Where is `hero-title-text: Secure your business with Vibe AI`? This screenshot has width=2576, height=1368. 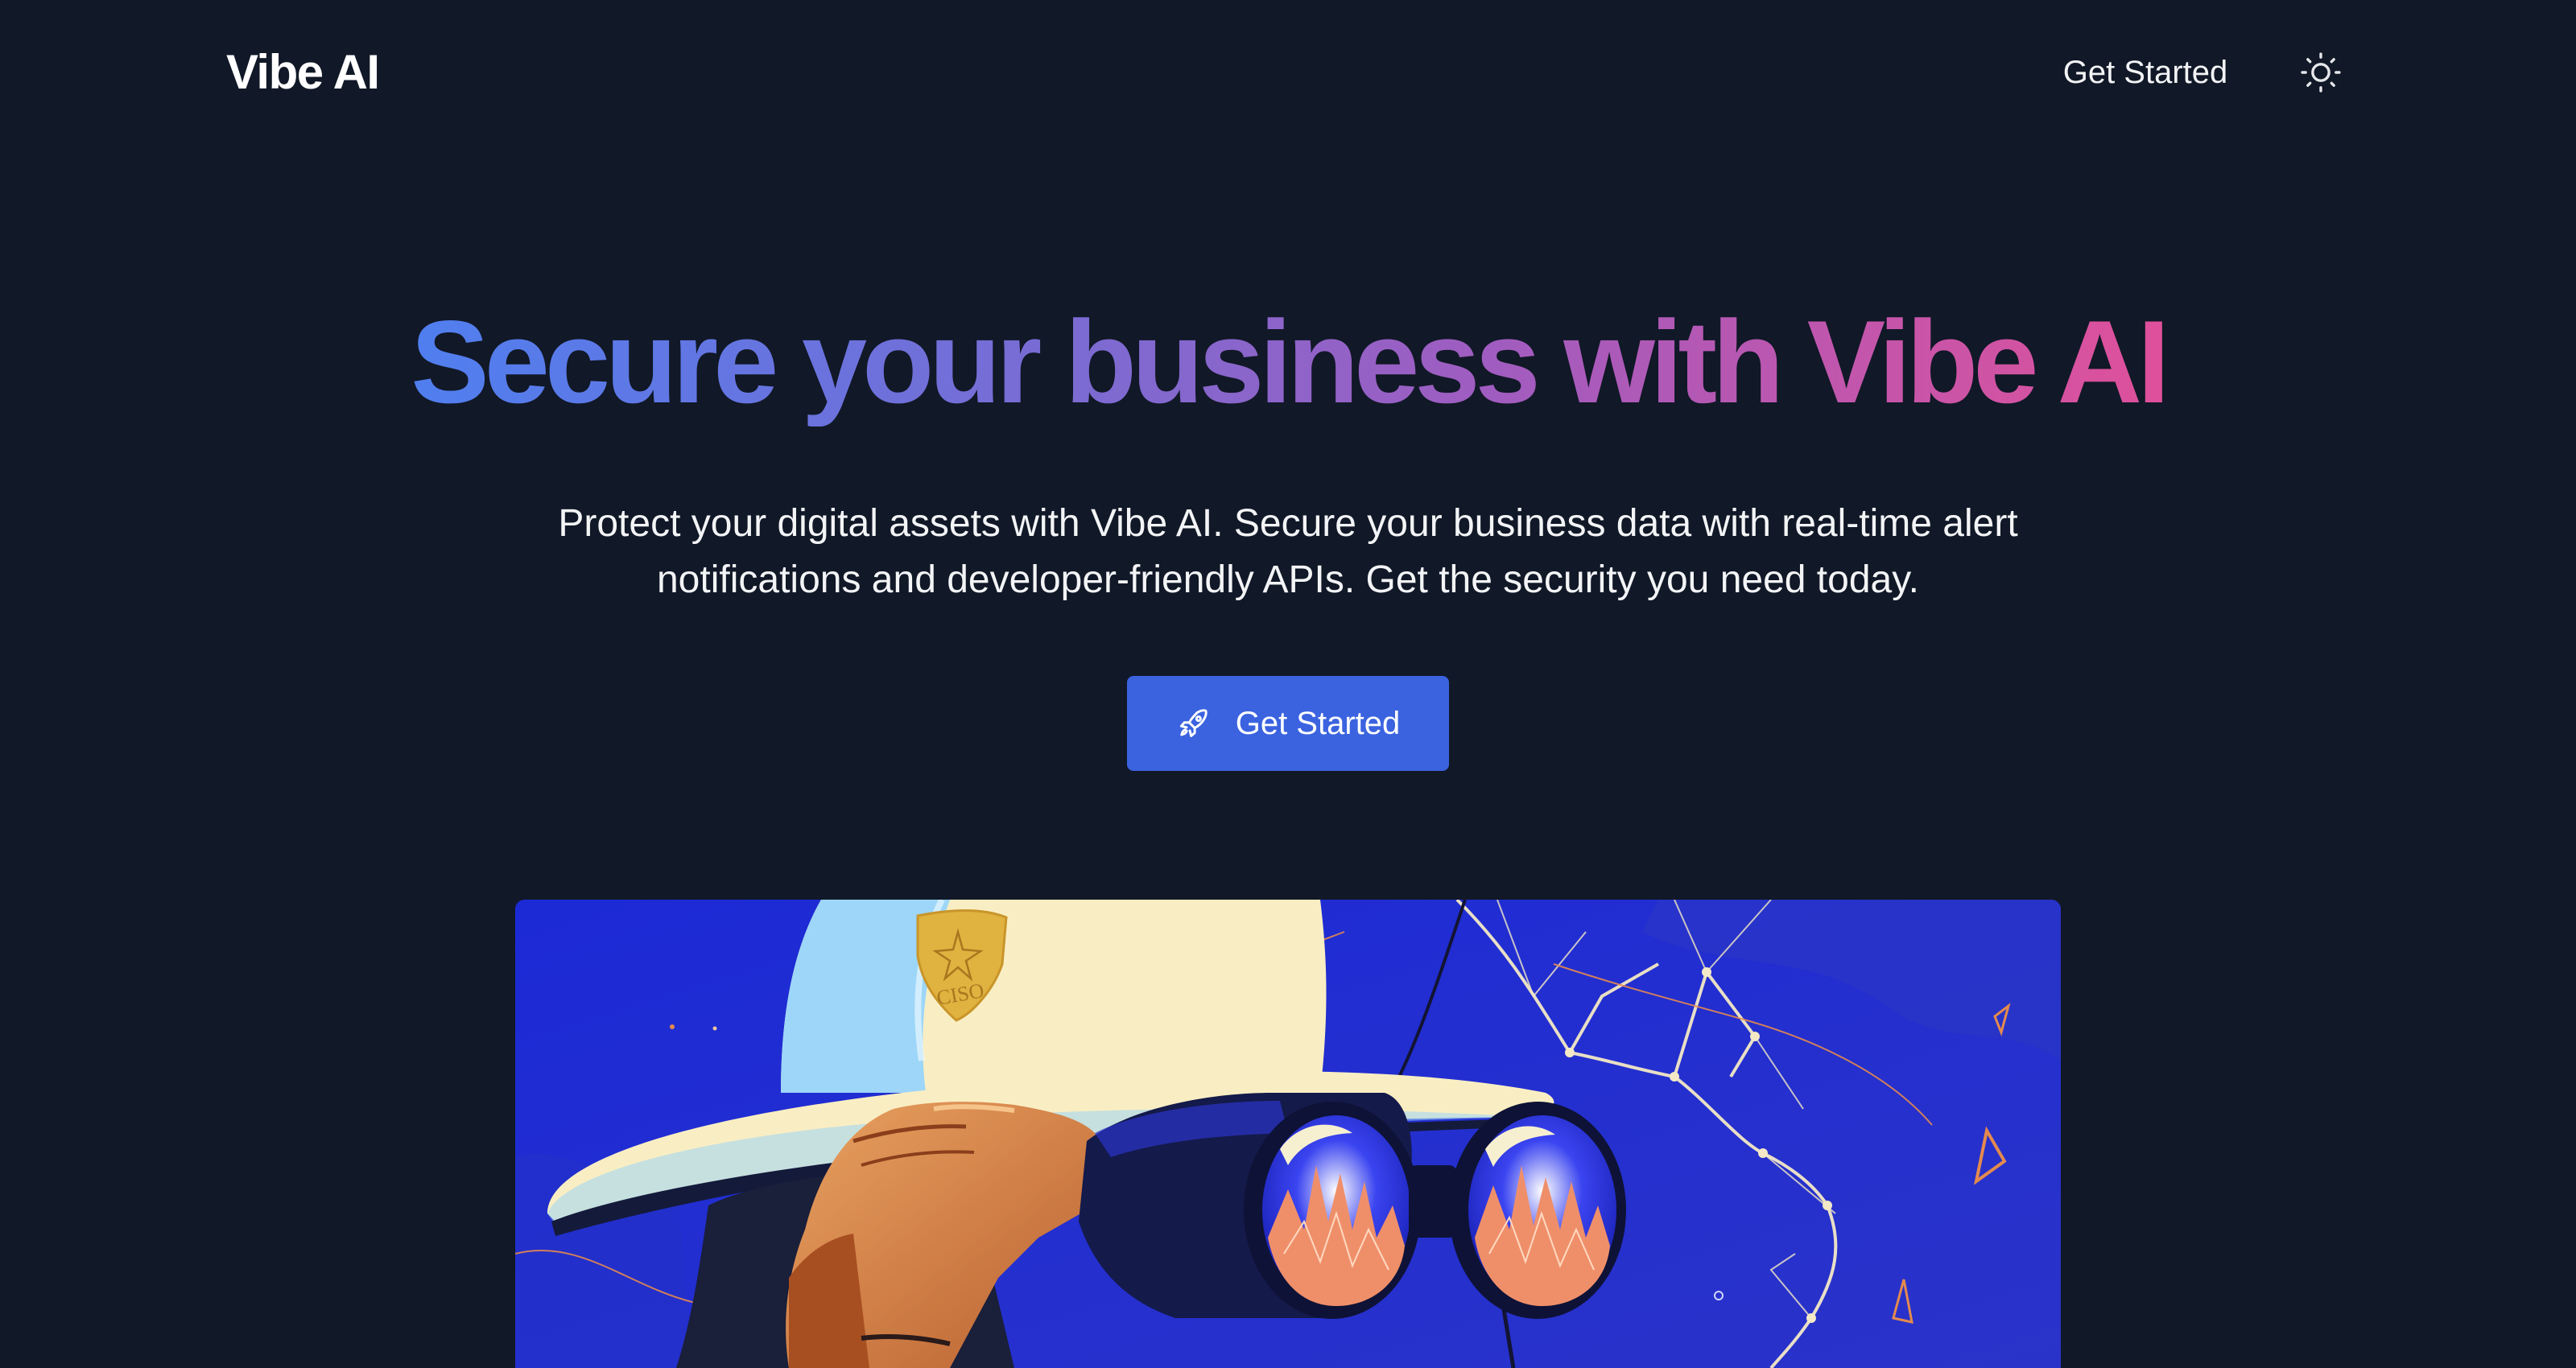 hero-title-text: Secure your business with Vibe AI is located at coordinates (1287, 362).